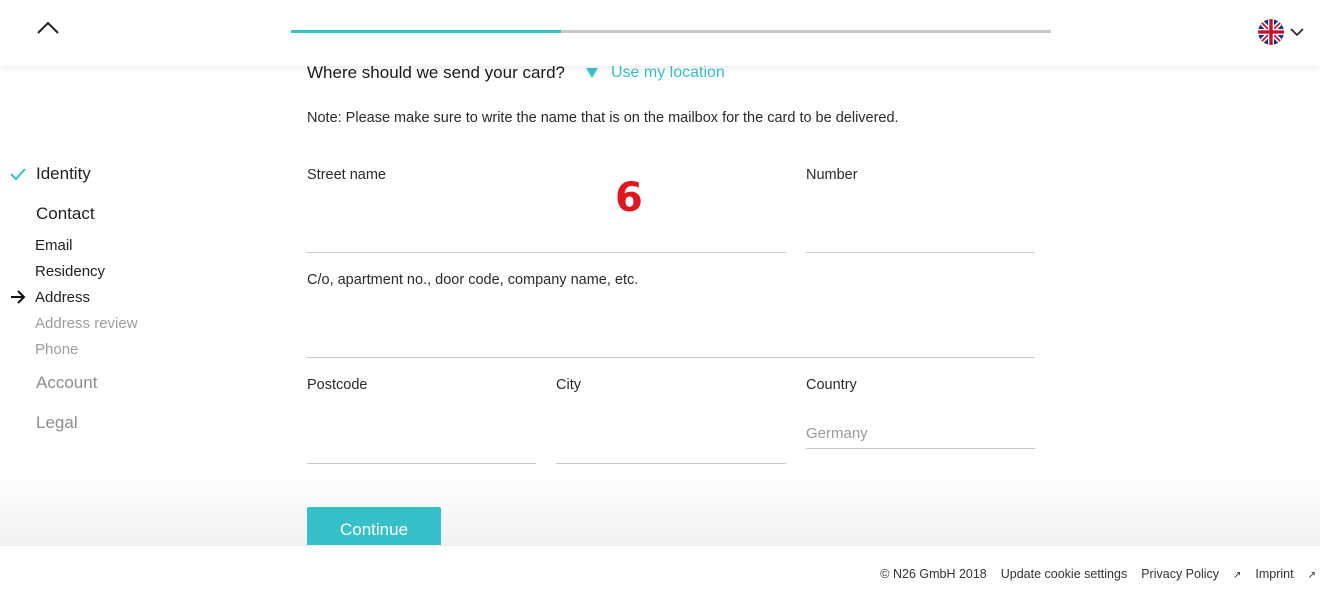 The width and height of the screenshot is (1320, 600). What do you see at coordinates (920, 434) in the screenshot?
I see `country-select: Germany` at bounding box center [920, 434].